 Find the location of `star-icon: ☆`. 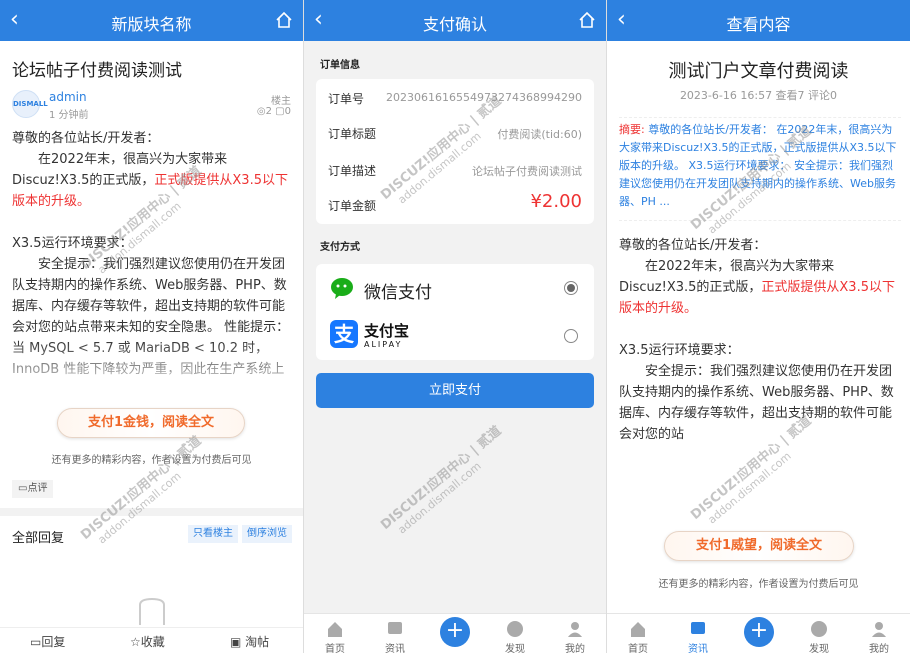

star-icon: ☆ is located at coordinates (135, 642).